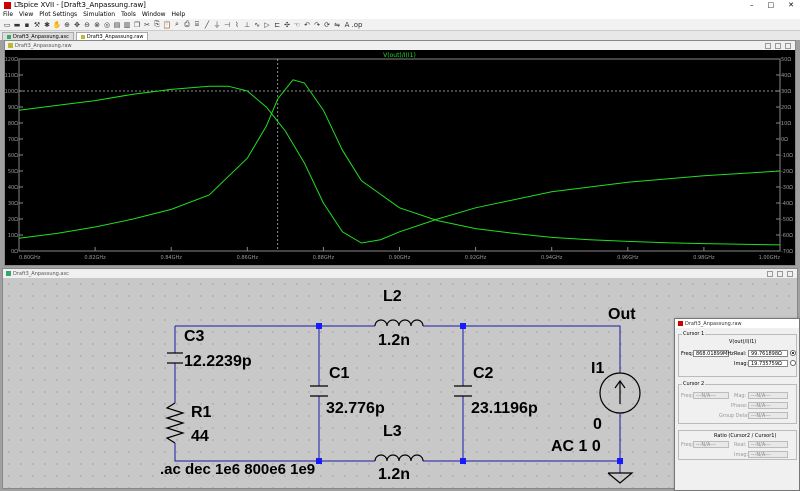  I want to click on zoom-in-icon: ⊕, so click(67, 25).